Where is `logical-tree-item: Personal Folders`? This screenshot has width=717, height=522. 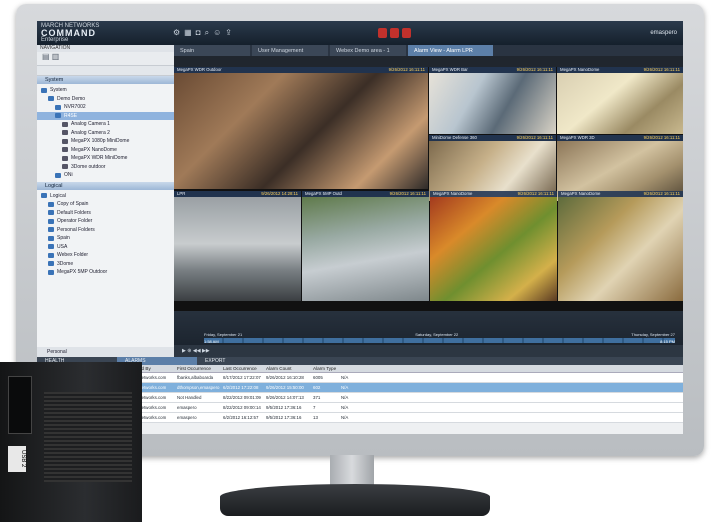 logical-tree-item: Personal Folders is located at coordinates (105, 230).